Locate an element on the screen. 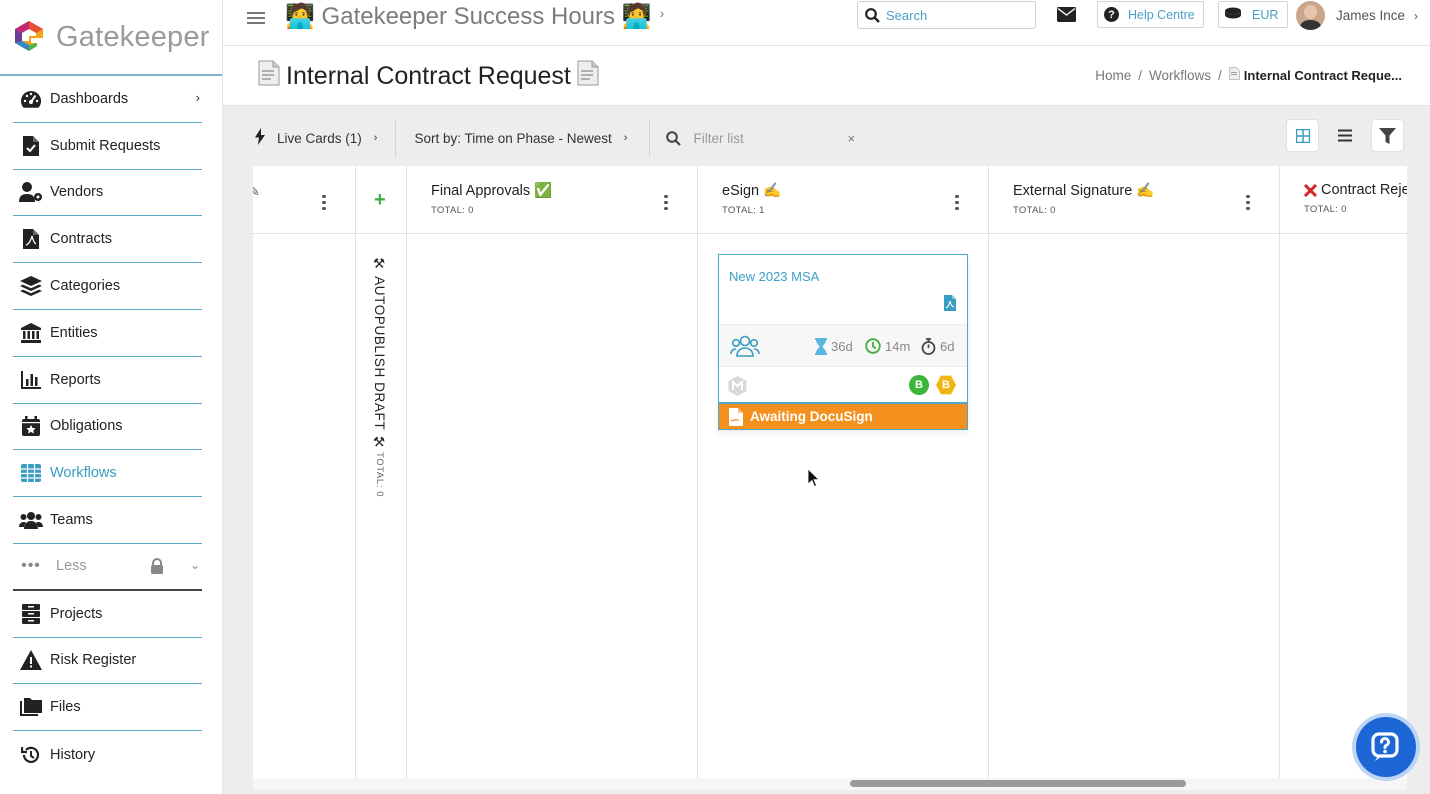  list-icon is located at coordinates (1344, 135).